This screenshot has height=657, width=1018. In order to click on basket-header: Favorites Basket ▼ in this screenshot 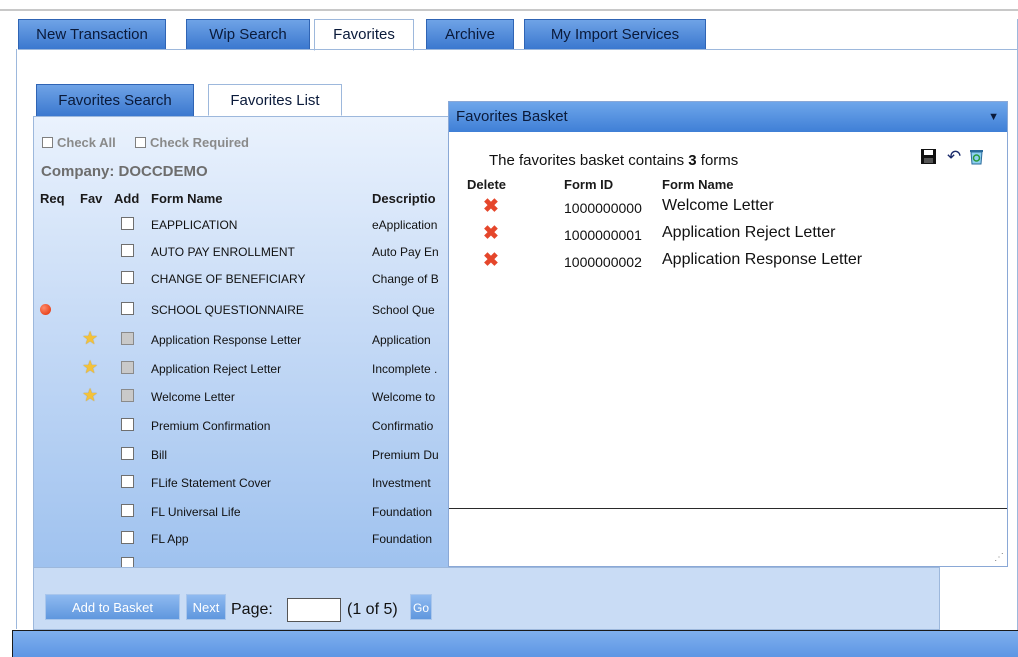, I will do `click(728, 117)`.